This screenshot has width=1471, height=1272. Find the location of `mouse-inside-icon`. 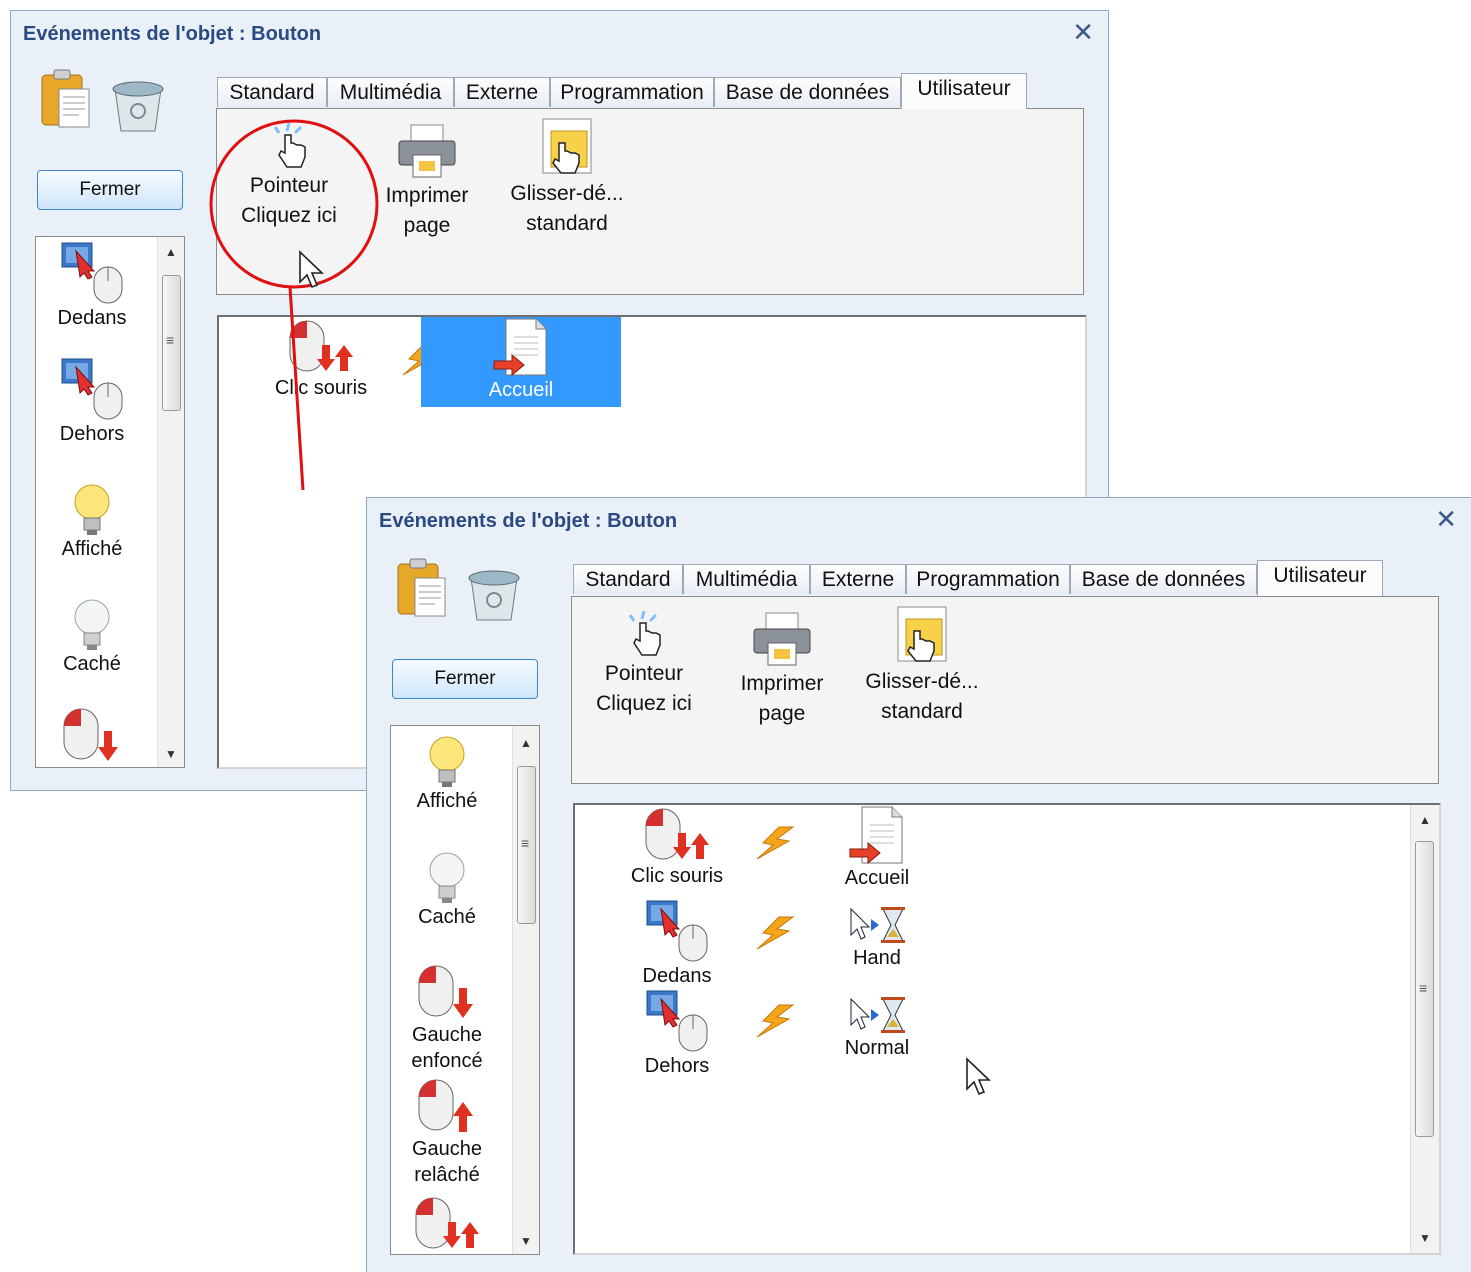

mouse-inside-icon is located at coordinates (677, 931).